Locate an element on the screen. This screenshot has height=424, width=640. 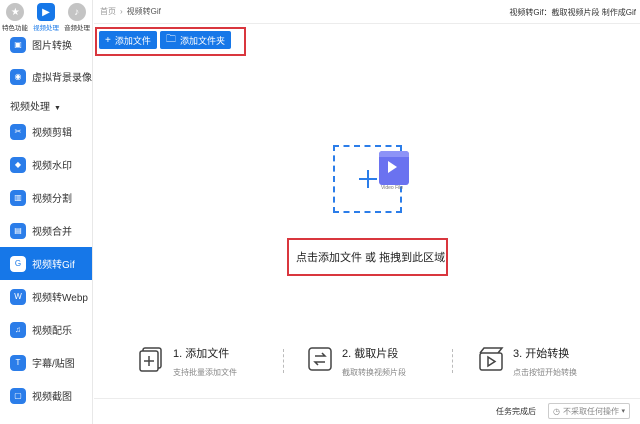
caret-down-icon: ▼ is located at coordinates (57, 108).